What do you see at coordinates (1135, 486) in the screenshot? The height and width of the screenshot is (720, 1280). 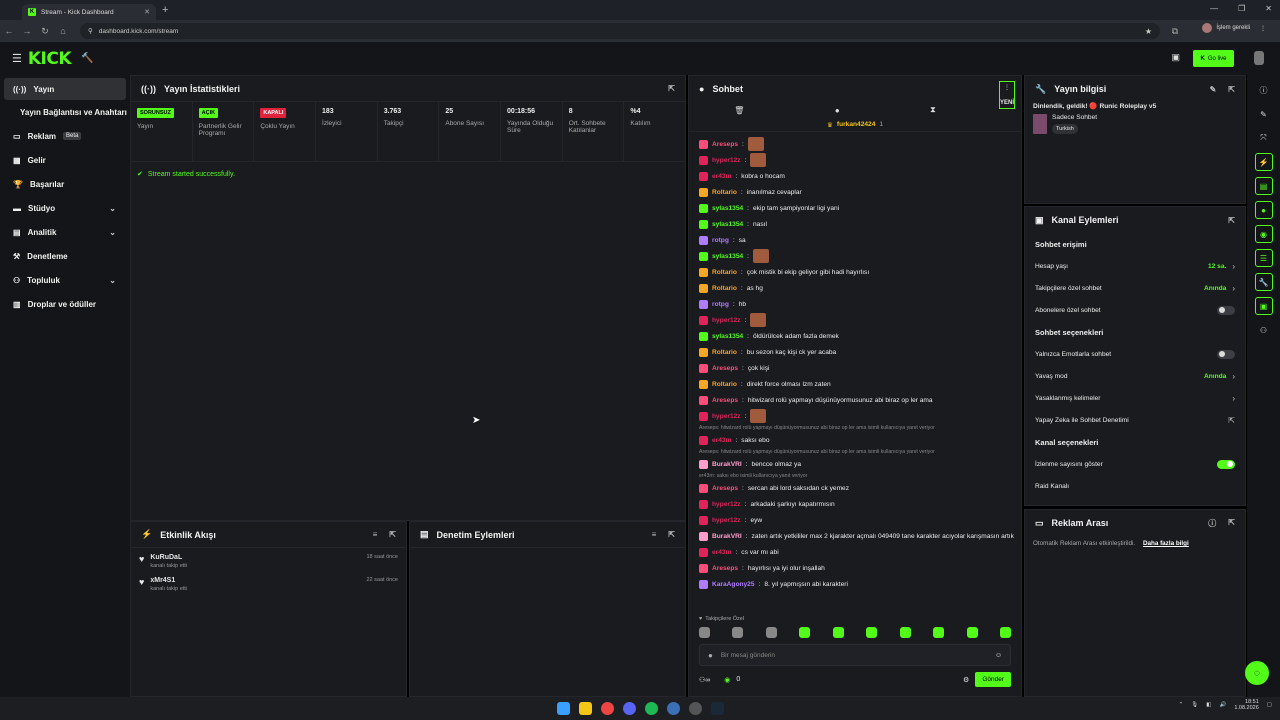 I see `raid-row: Raid Kanalı` at bounding box center [1135, 486].